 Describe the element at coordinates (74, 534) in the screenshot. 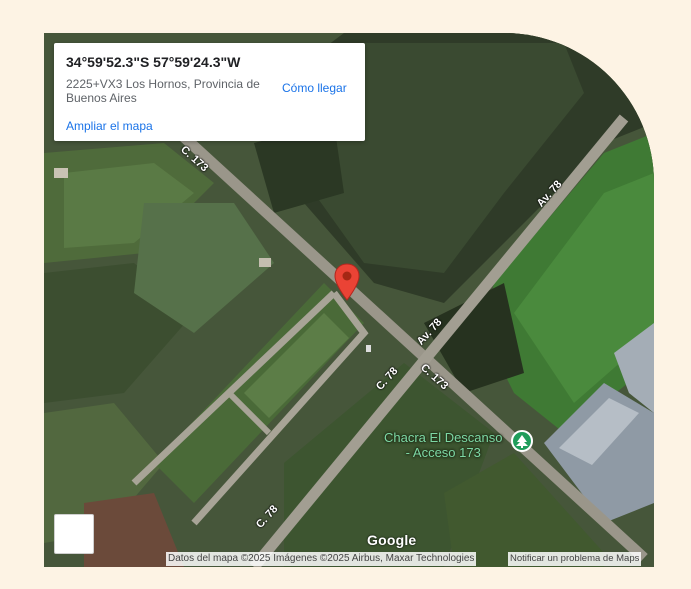

I see `map-type-control` at that location.